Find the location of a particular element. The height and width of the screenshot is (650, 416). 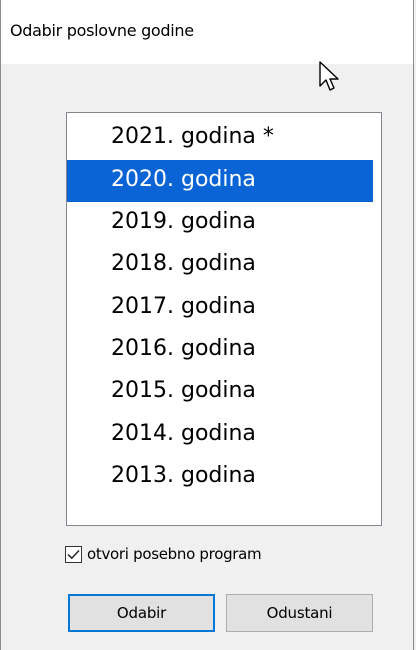

cancel-button: Odustani is located at coordinates (299, 613).